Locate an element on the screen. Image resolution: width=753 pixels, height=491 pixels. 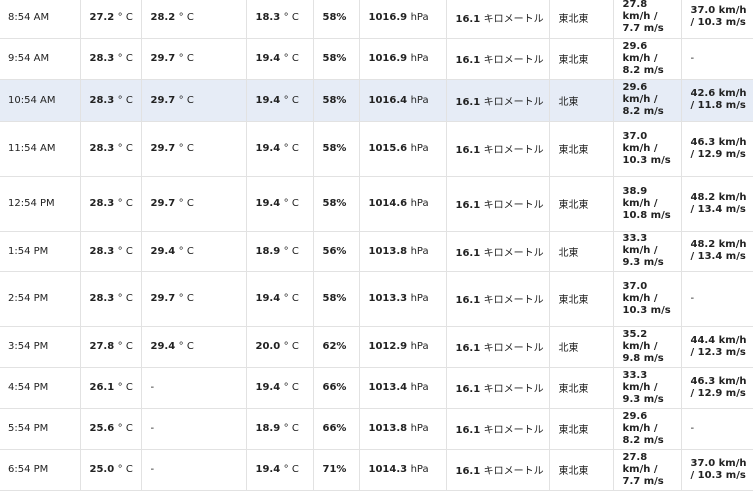
time-cell: 4:54 PM is located at coordinates (40, 388).